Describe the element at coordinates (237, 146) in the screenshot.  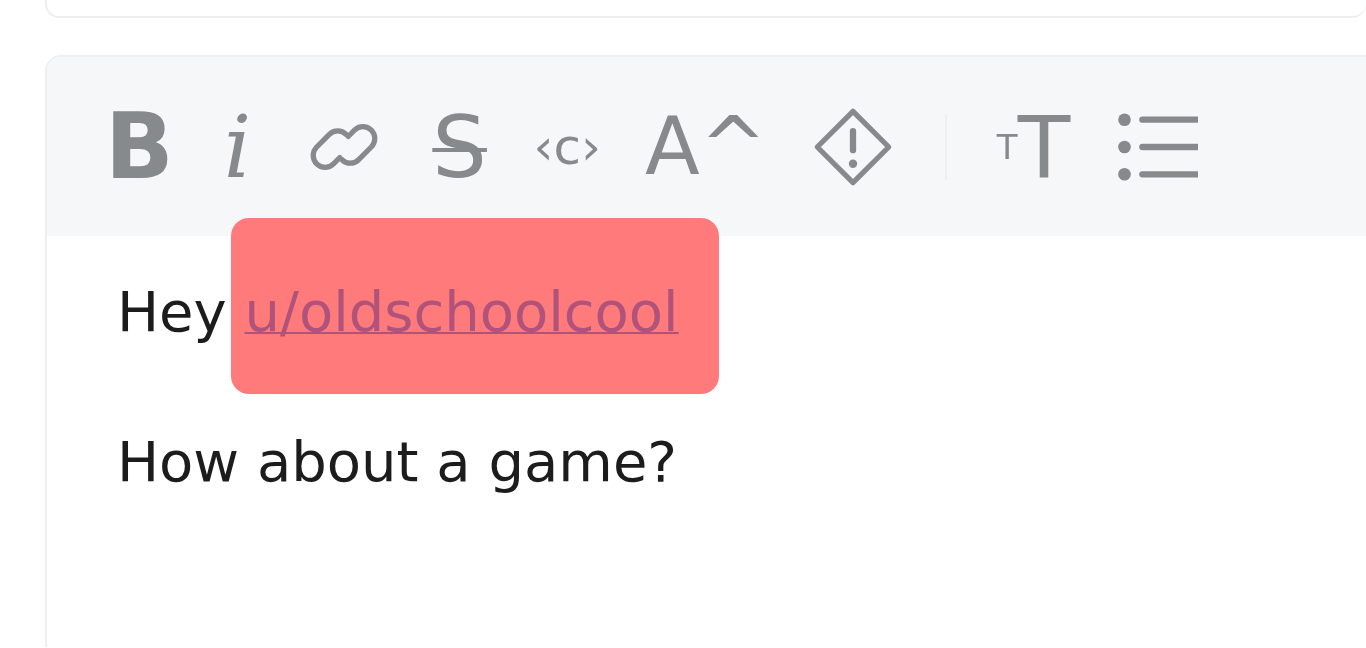
I see `italic-button: i` at that location.